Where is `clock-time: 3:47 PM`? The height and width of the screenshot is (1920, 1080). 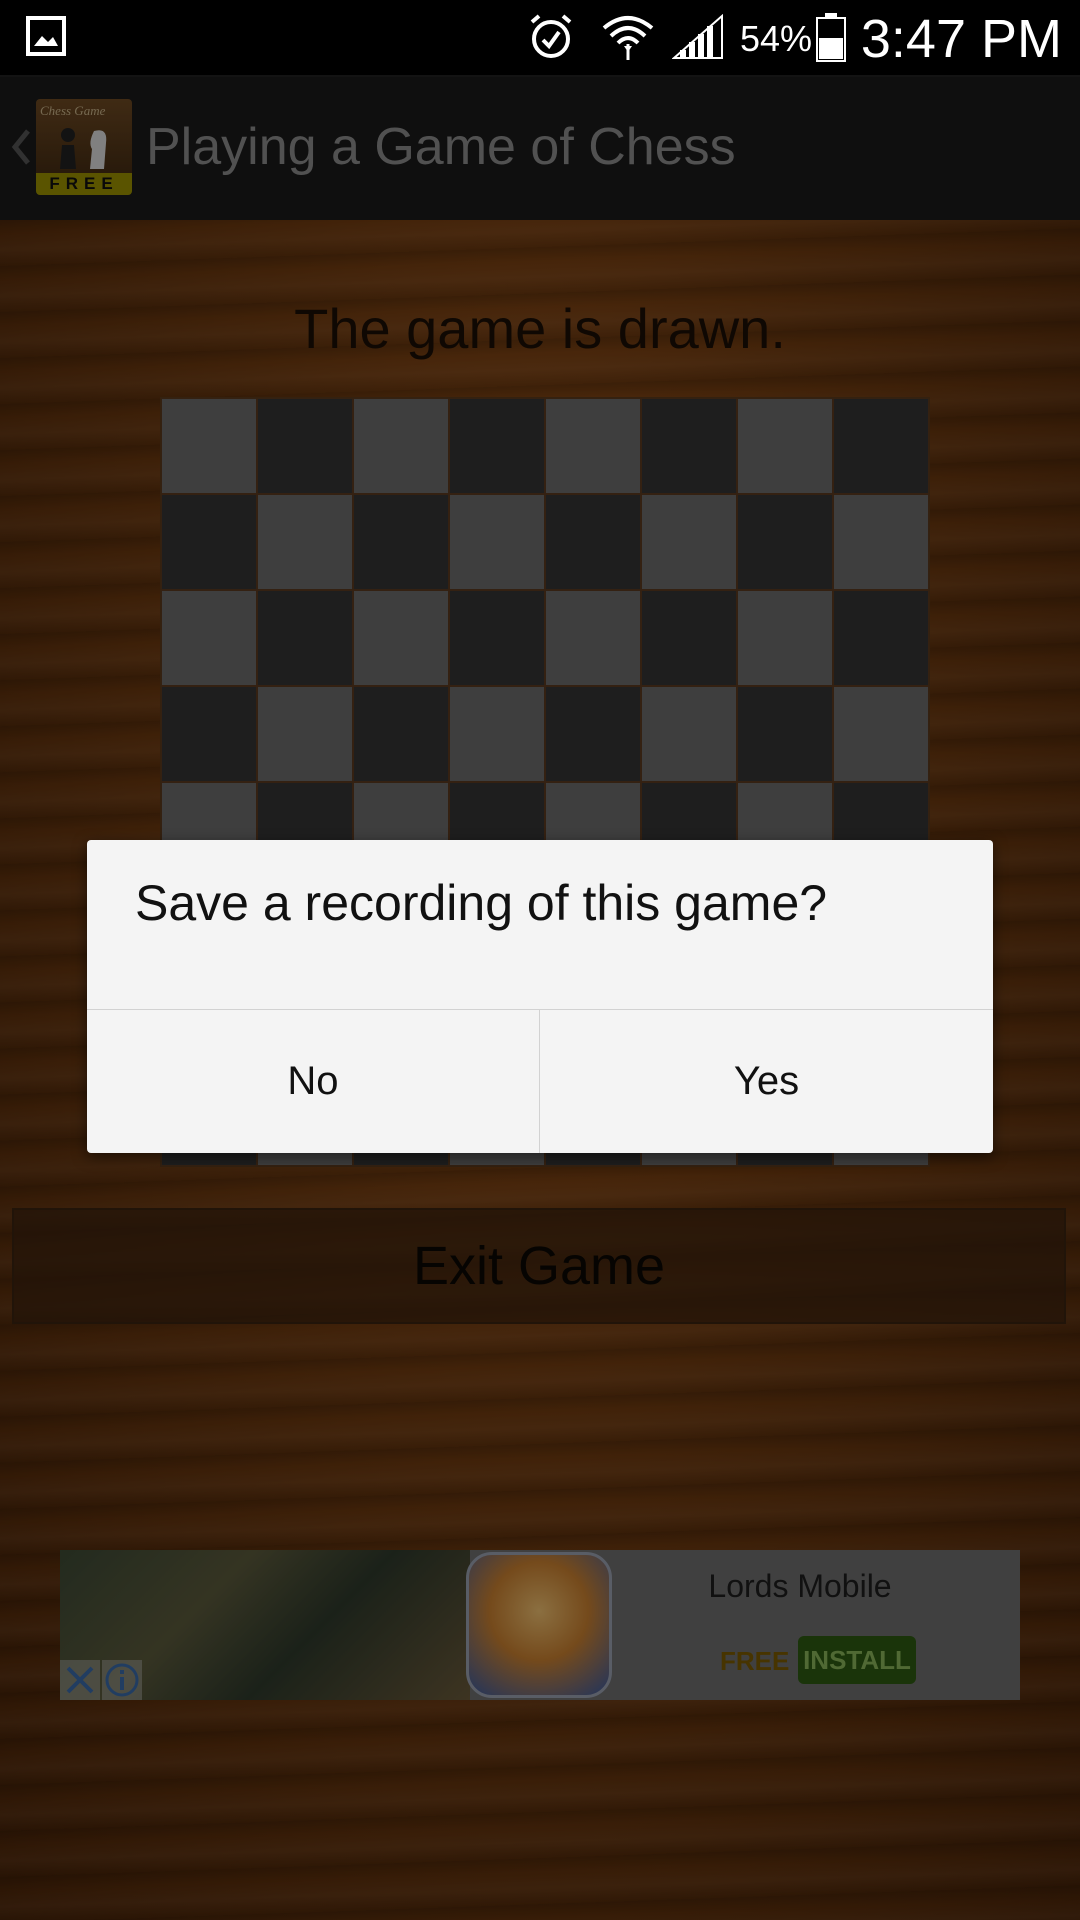 clock-time: 3:47 PM is located at coordinates (961, 39).